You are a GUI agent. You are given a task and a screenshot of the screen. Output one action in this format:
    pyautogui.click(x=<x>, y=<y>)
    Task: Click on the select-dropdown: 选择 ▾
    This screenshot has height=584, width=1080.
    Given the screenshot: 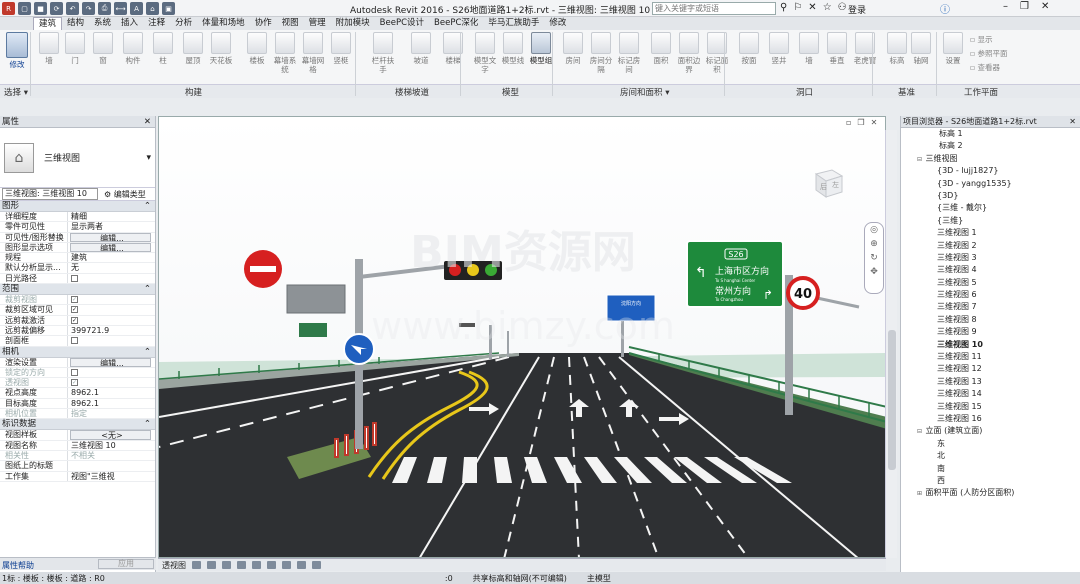 What is the action you would take?
    pyautogui.click(x=16, y=92)
    